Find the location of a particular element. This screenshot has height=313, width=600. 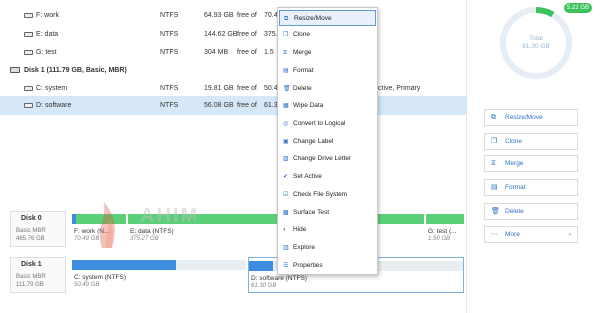

resize-move-button: ⧉ Resize/Move is located at coordinates (531, 117).